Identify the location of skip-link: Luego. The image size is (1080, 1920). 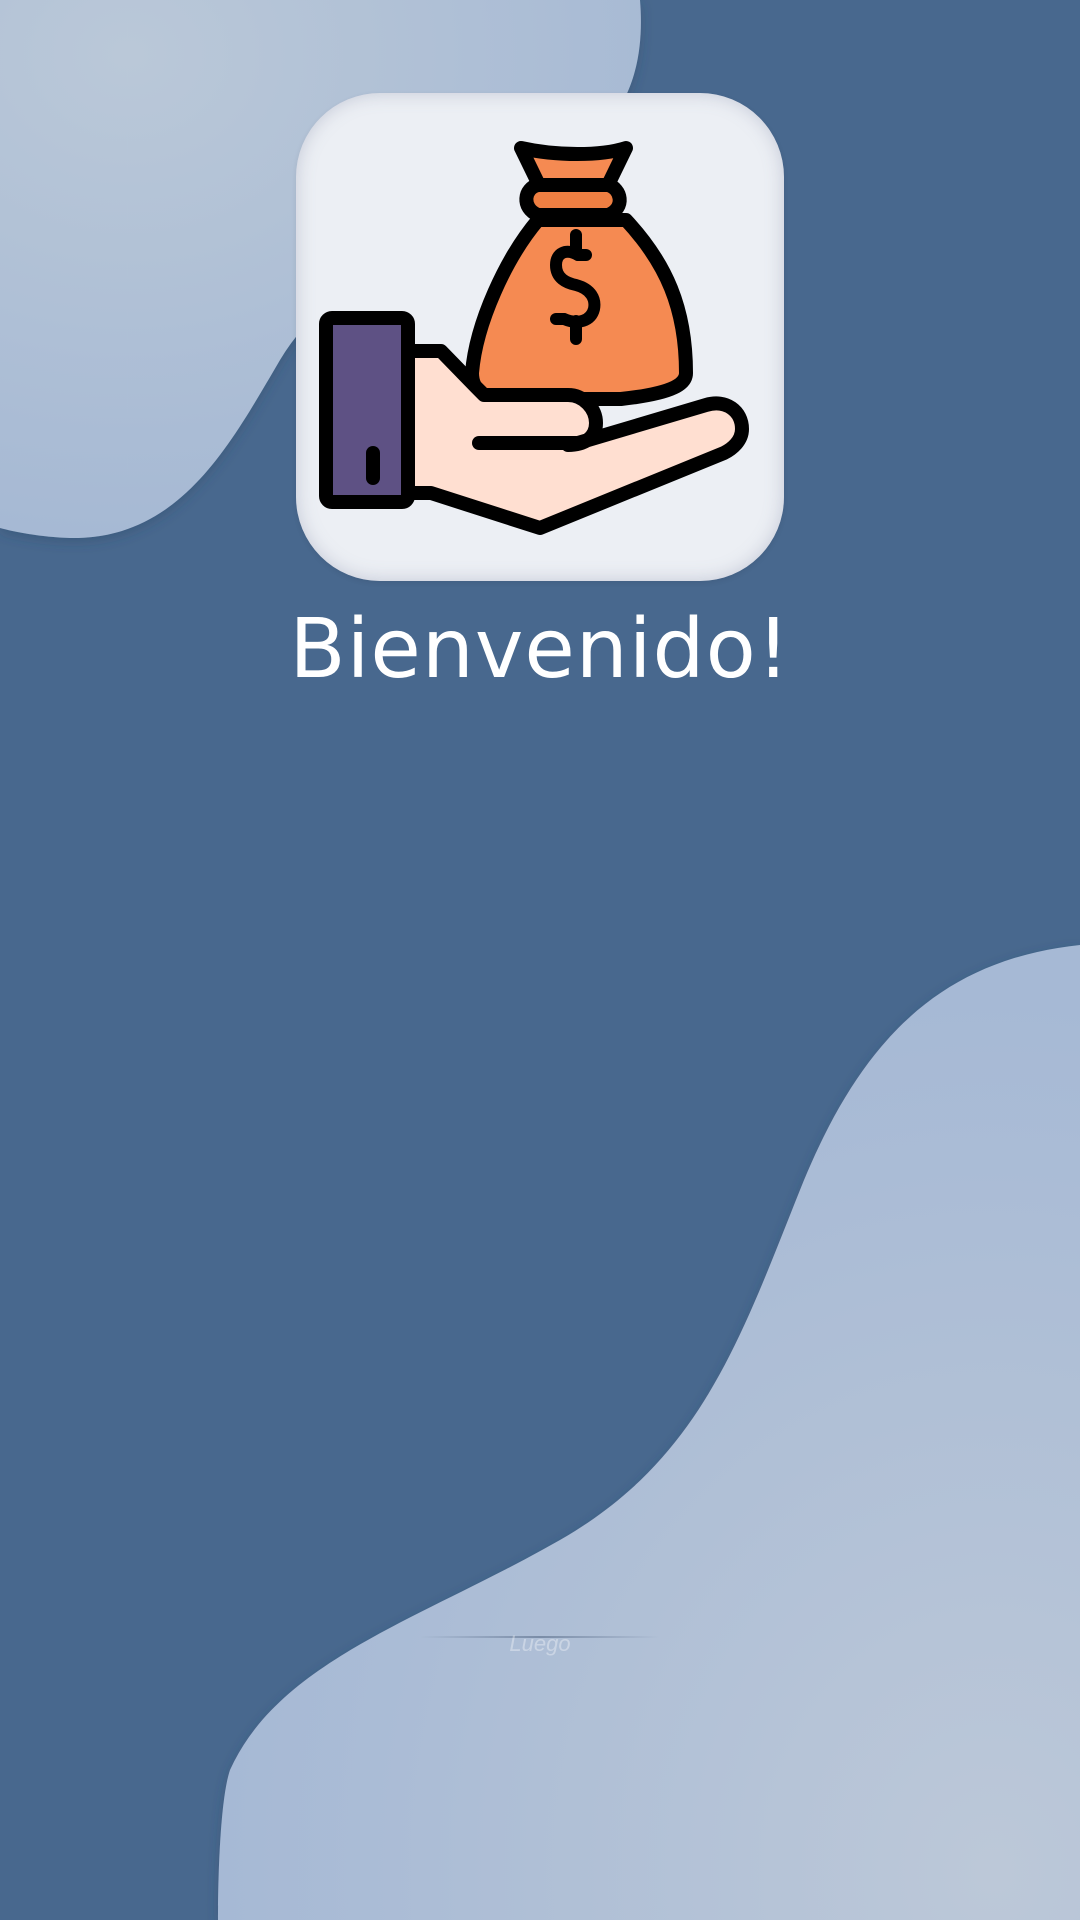
(540, 1644).